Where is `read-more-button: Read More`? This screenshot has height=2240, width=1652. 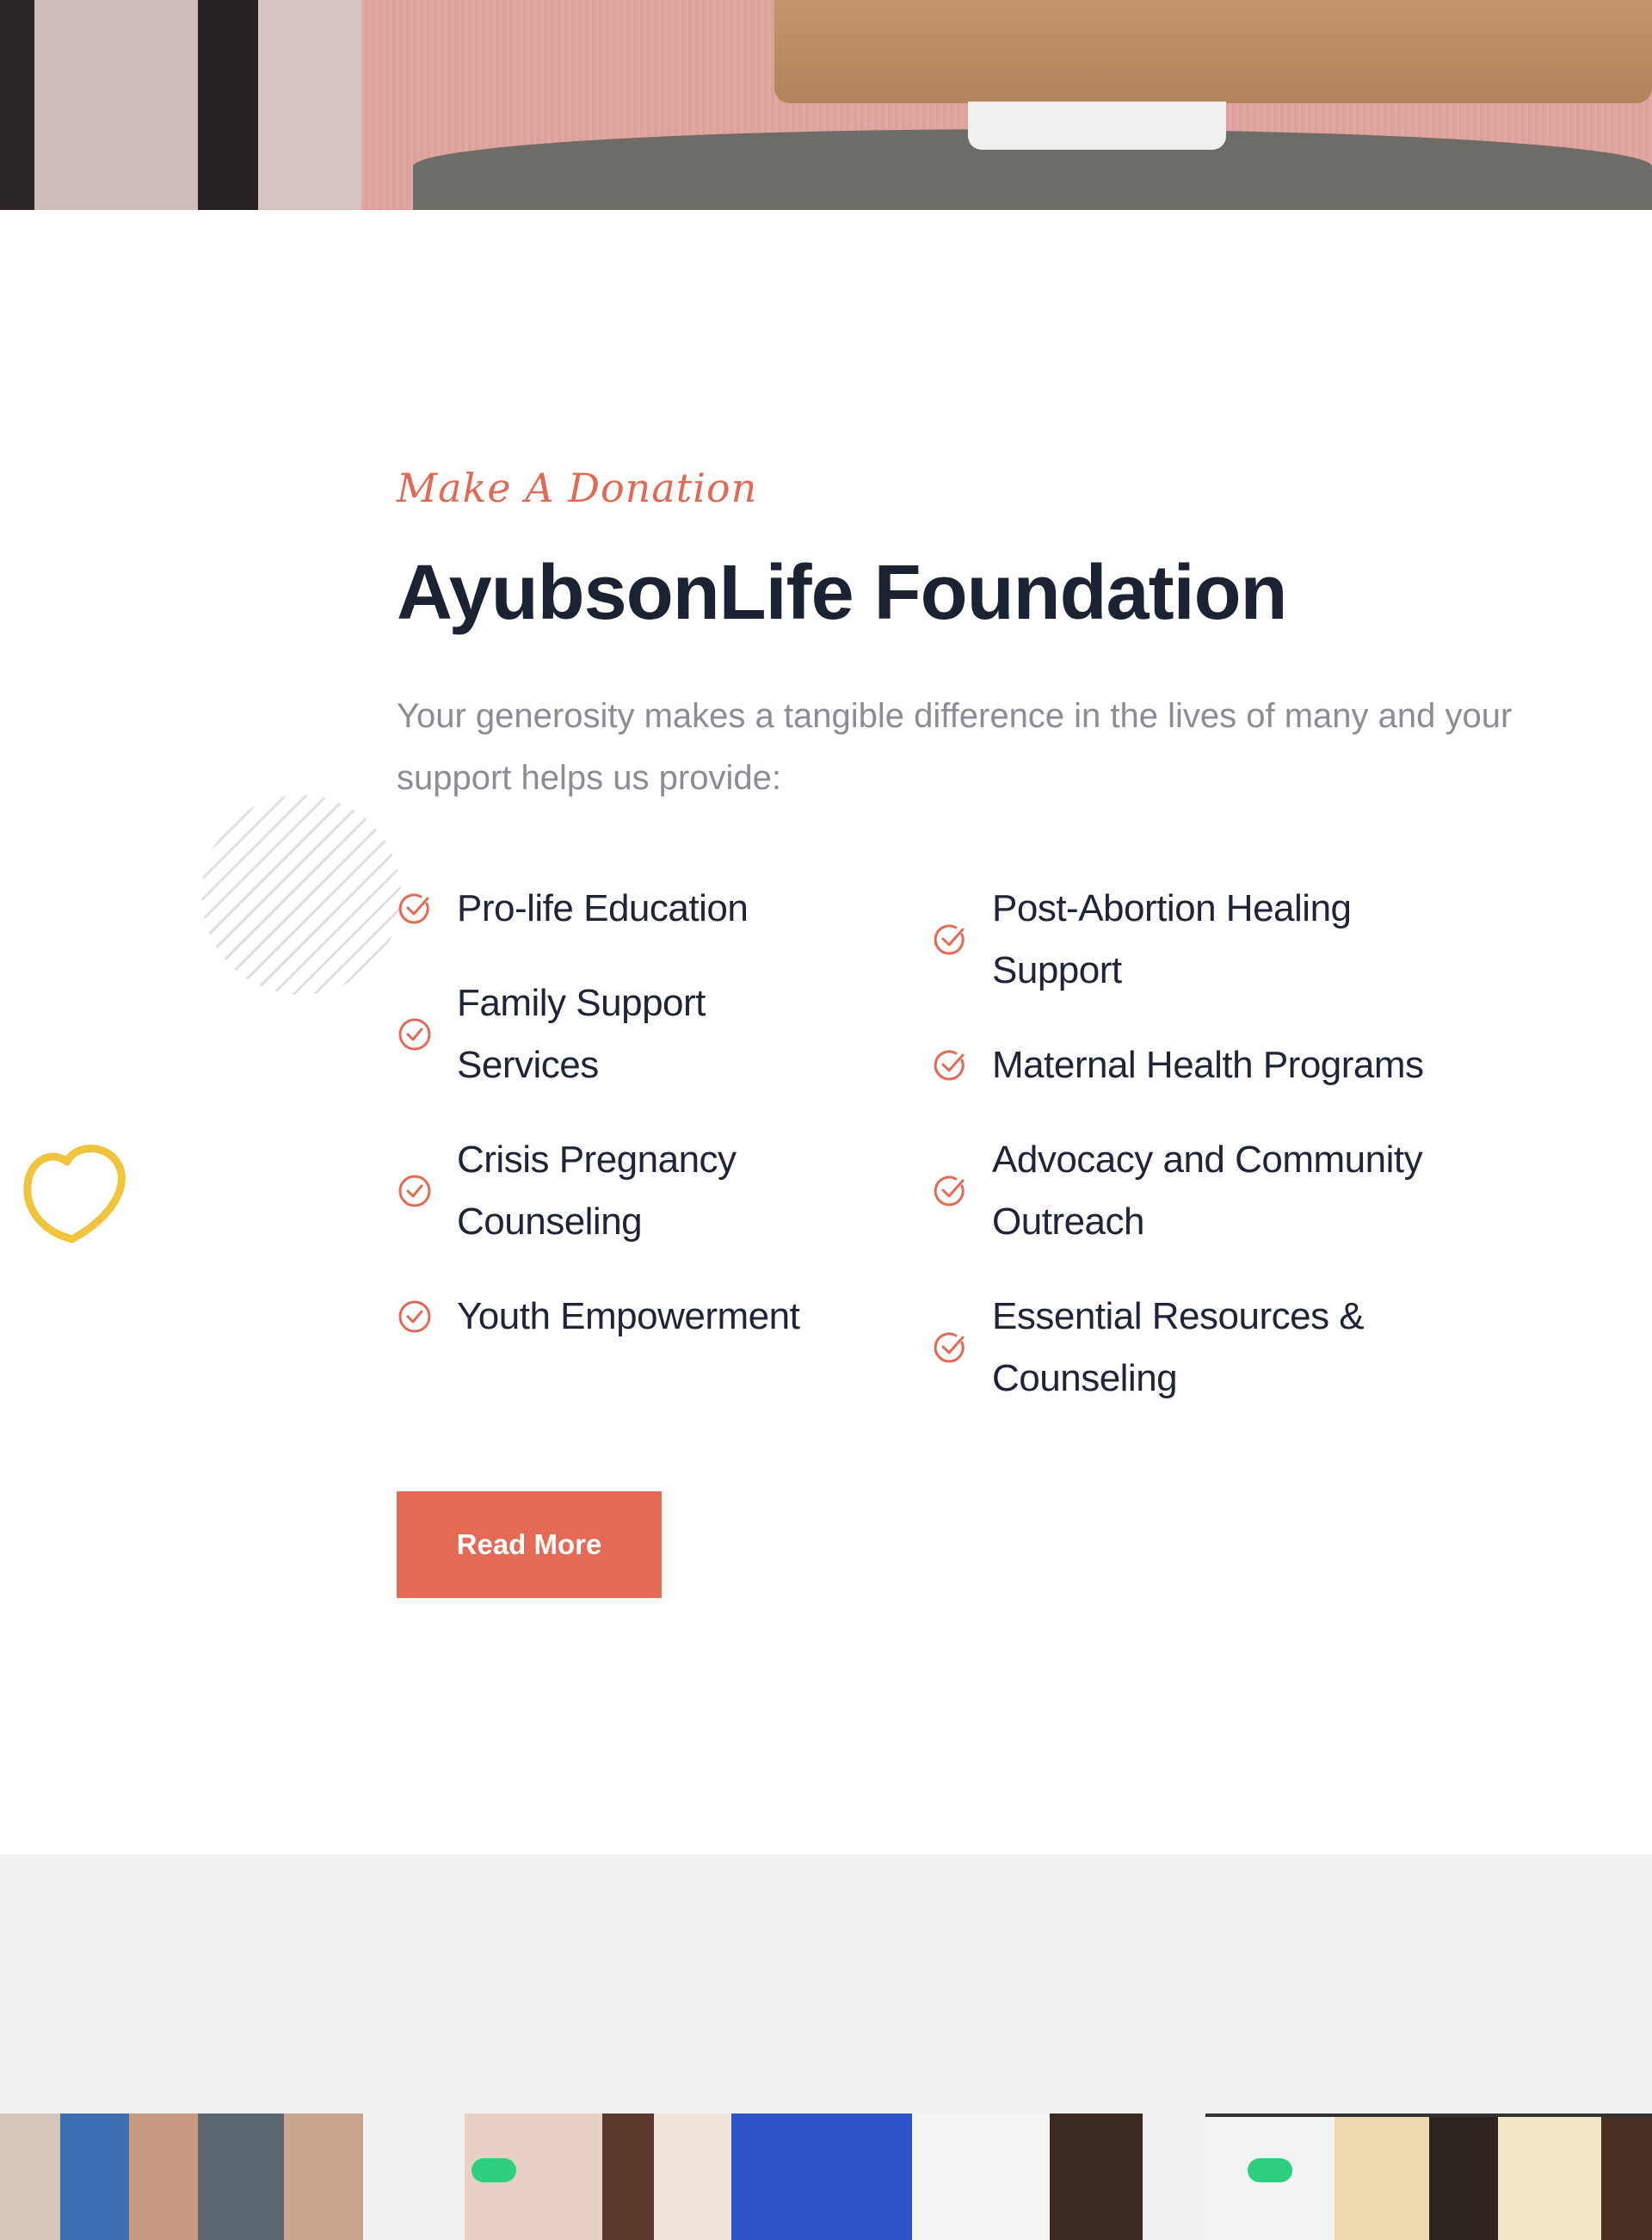 read-more-button: Read More is located at coordinates (529, 1544).